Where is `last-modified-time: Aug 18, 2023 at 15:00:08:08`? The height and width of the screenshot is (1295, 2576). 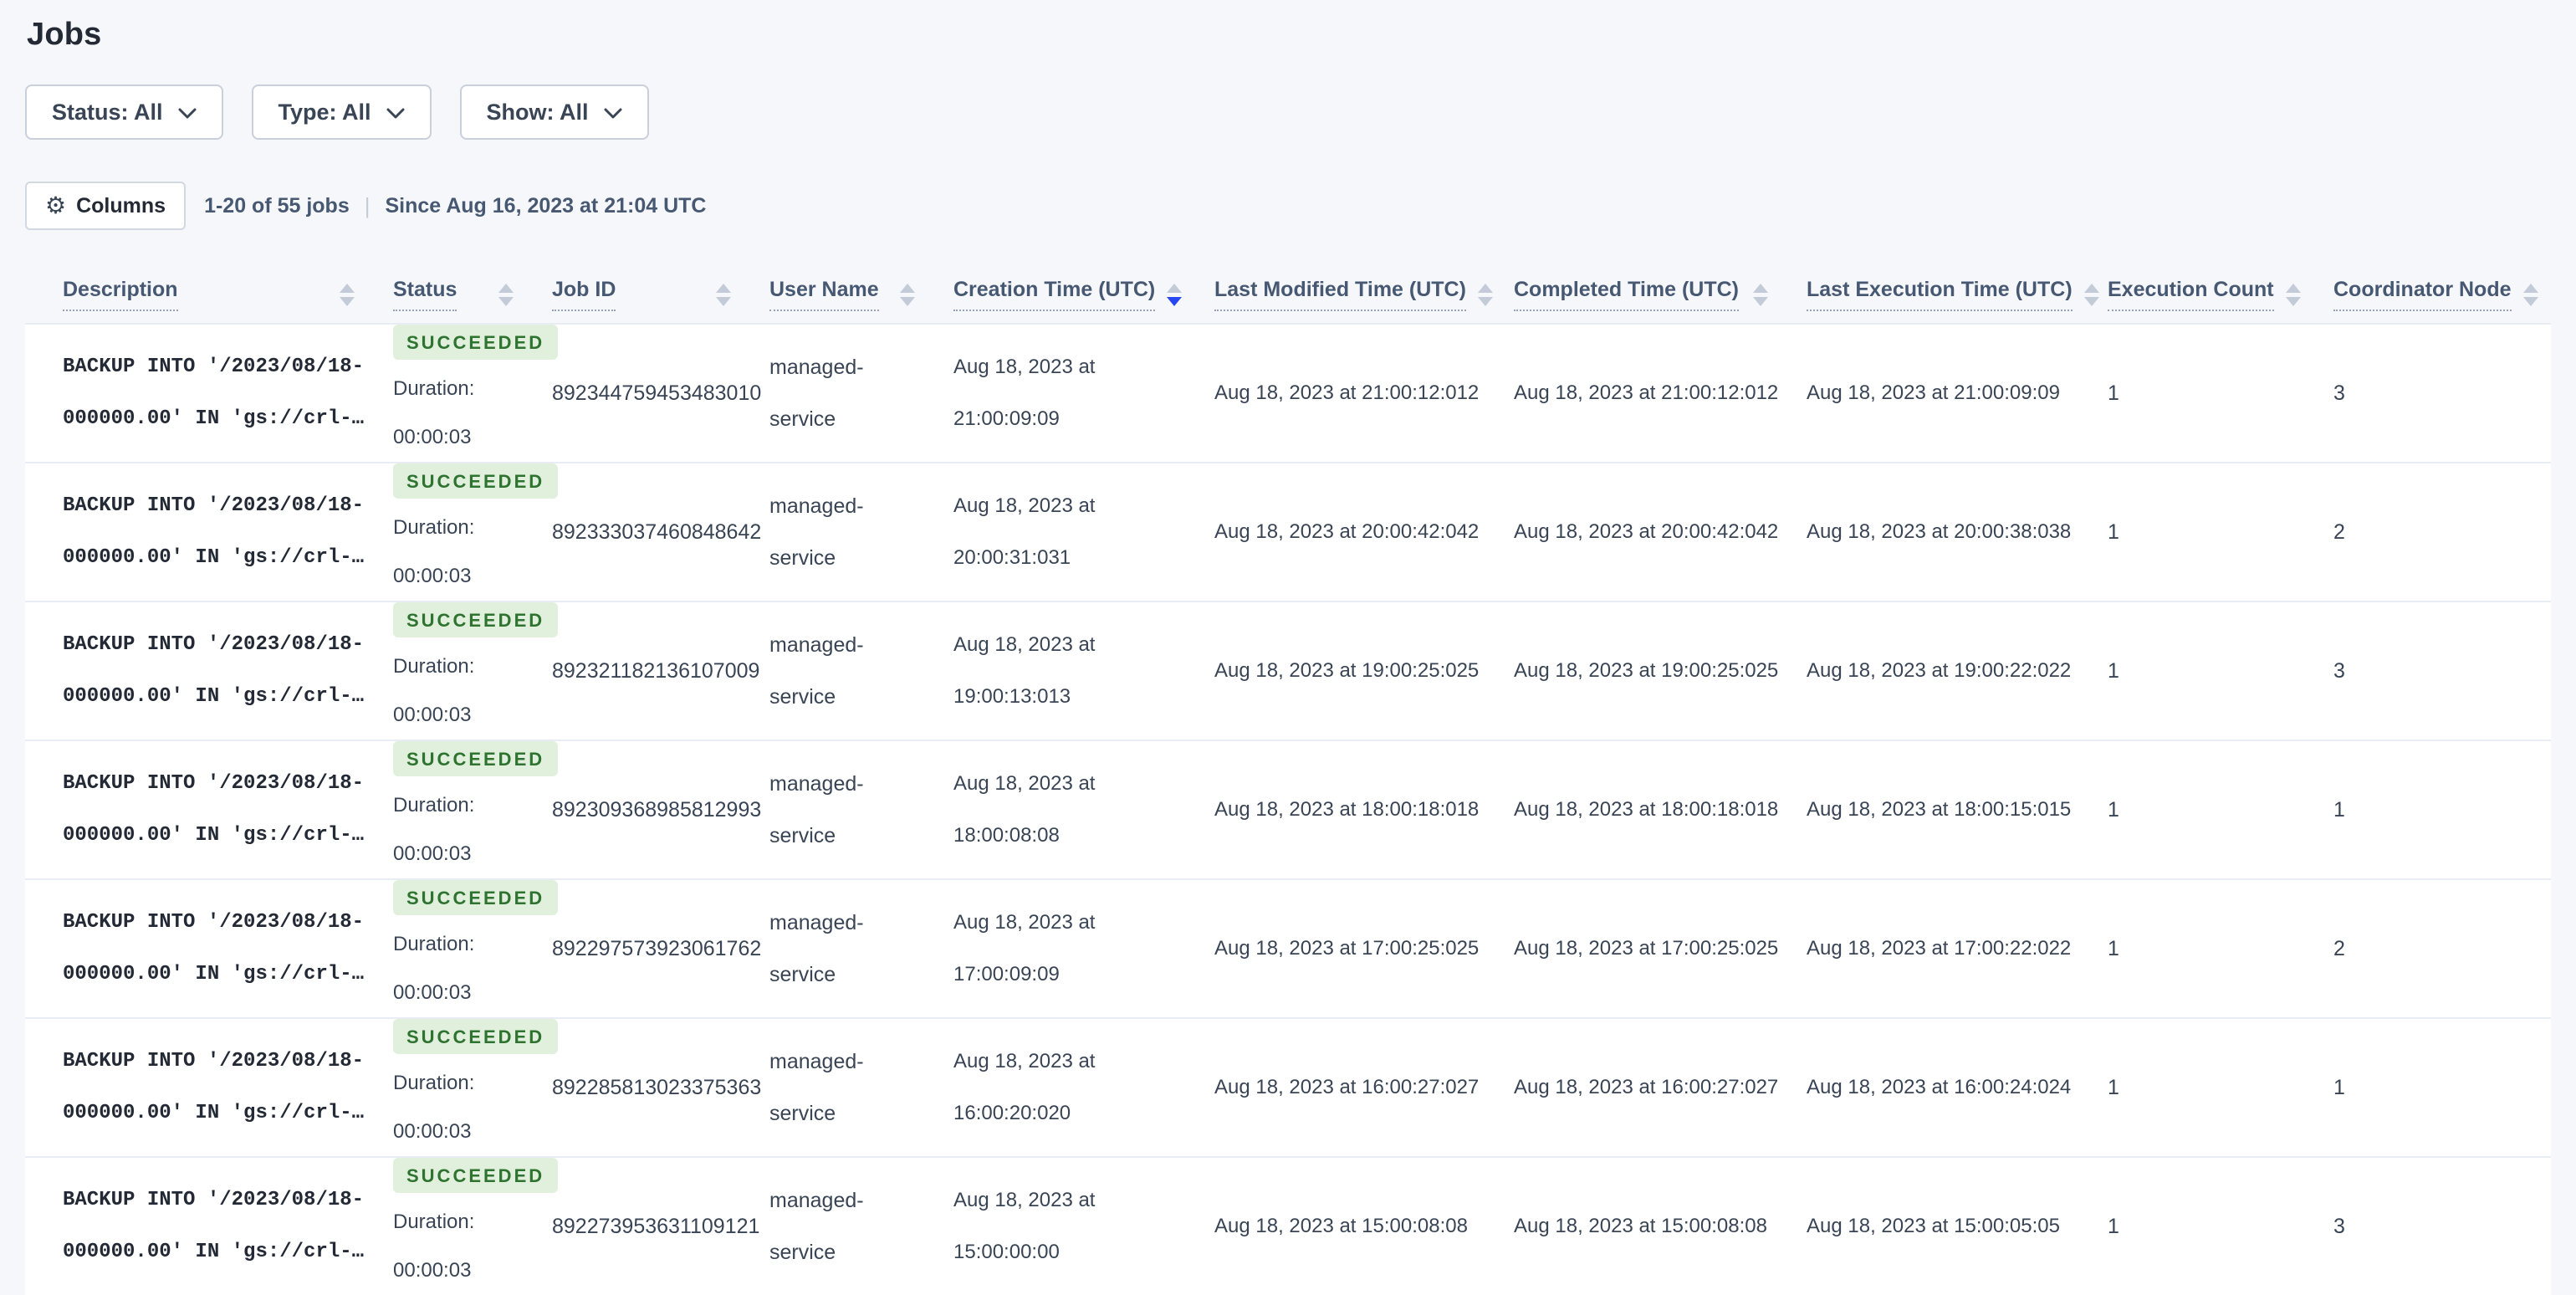
last-modified-time: Aug 18, 2023 at 15:00:08:08 is located at coordinates (1347, 1226).